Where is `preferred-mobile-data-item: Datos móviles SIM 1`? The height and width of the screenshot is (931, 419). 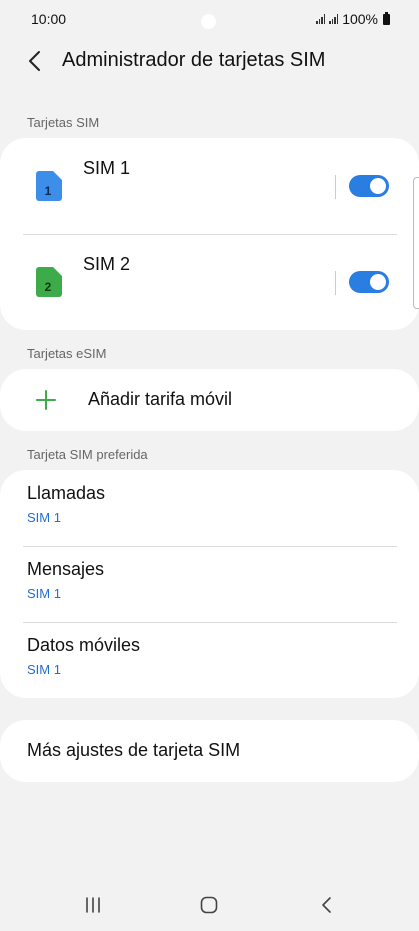
preferred-mobile-data-item: Datos móviles SIM 1 is located at coordinates (209, 660).